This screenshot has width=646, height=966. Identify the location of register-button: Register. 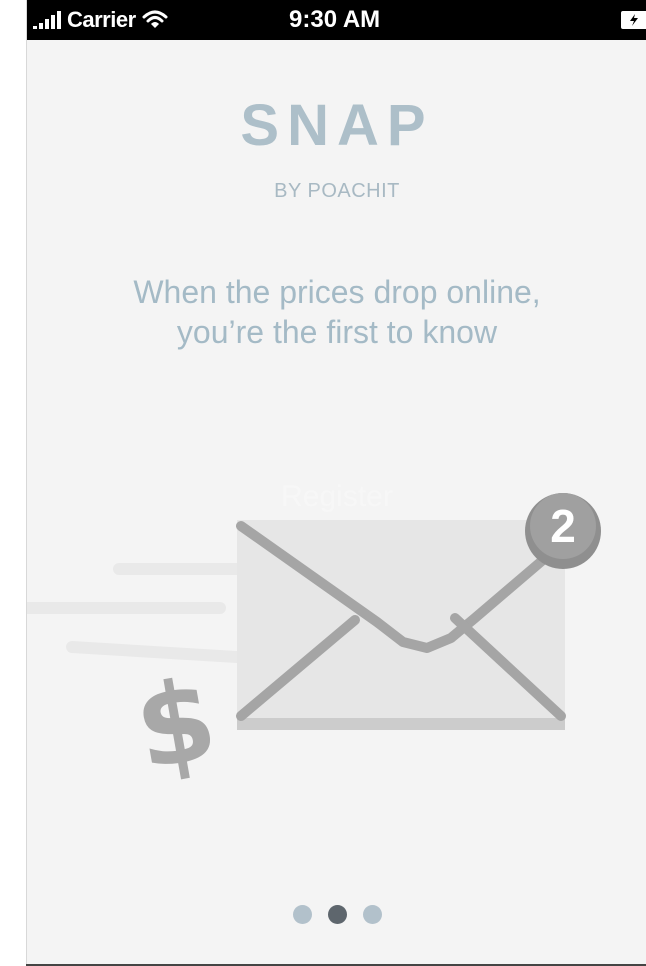
(337, 497).